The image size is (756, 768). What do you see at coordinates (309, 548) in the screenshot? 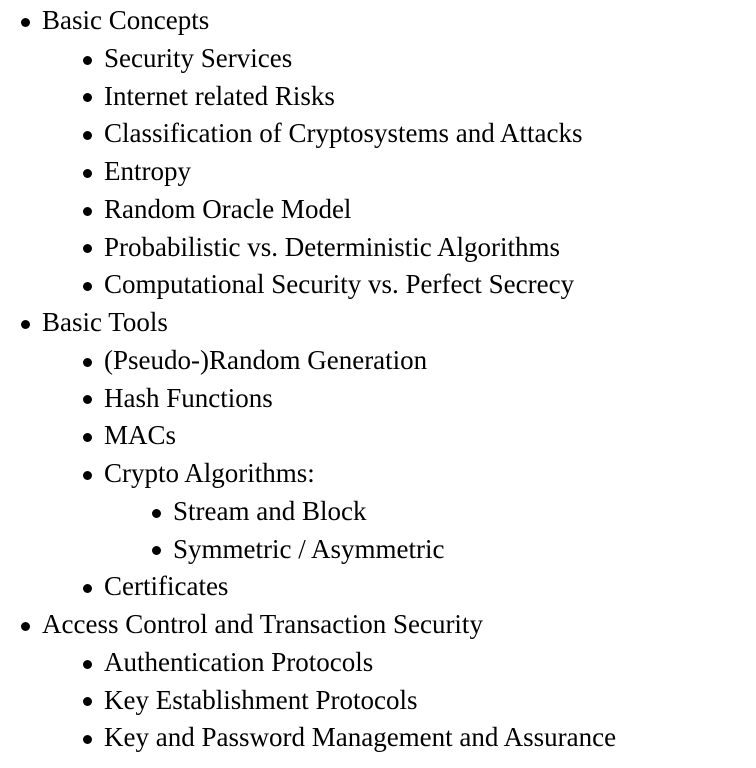
I see `list-item-text: Symmetric / Asymmetric` at bounding box center [309, 548].